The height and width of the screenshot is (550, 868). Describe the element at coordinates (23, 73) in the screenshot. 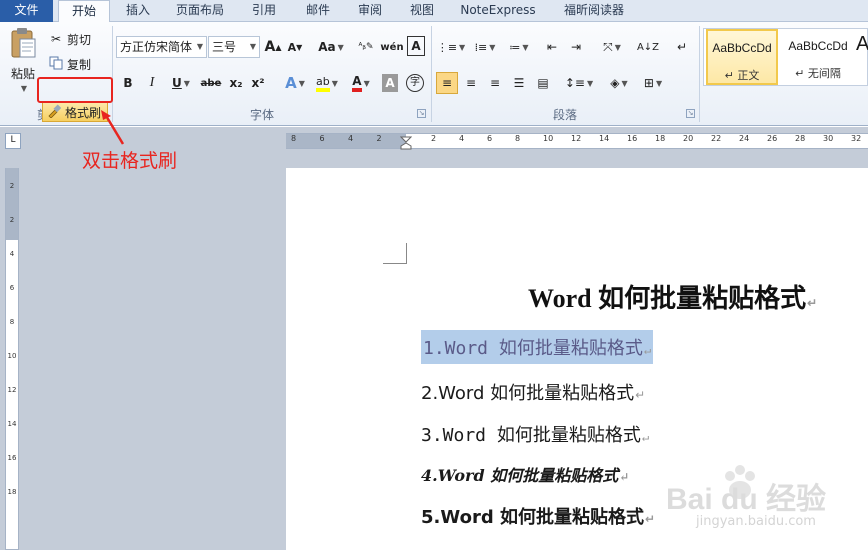

I see `paste-button: 粘贴` at that location.